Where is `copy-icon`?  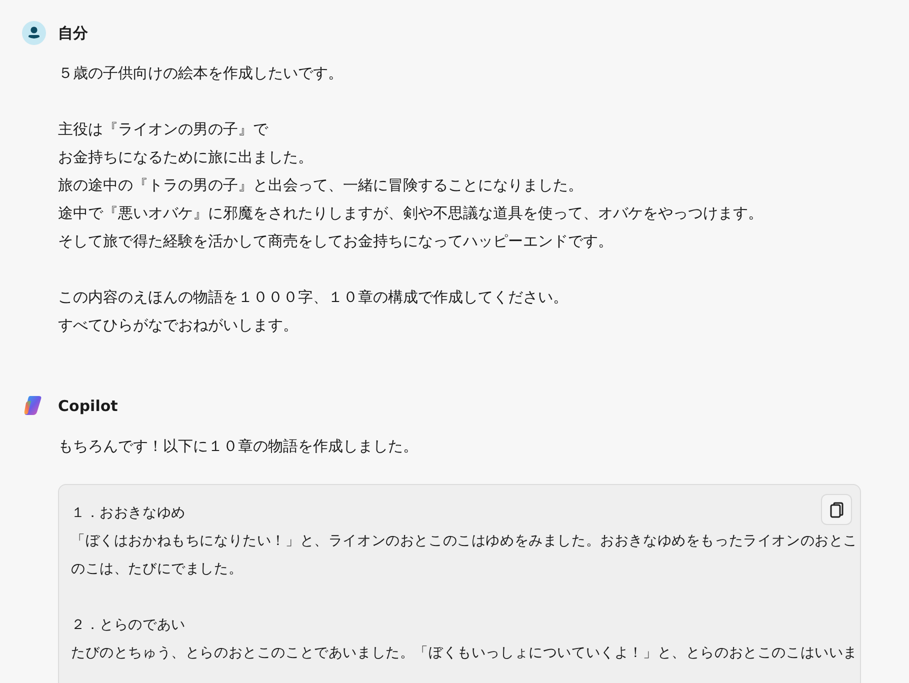
copy-icon is located at coordinates (837, 510).